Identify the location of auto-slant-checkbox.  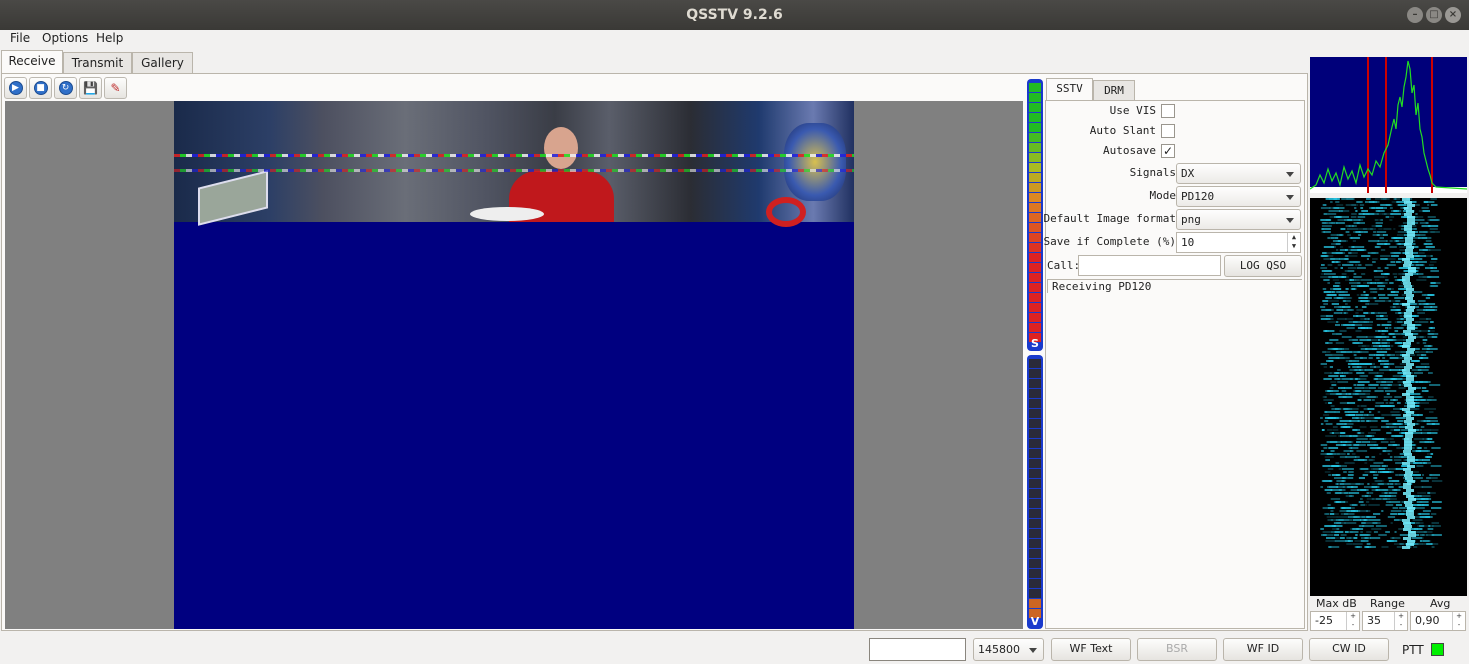
(1168, 131).